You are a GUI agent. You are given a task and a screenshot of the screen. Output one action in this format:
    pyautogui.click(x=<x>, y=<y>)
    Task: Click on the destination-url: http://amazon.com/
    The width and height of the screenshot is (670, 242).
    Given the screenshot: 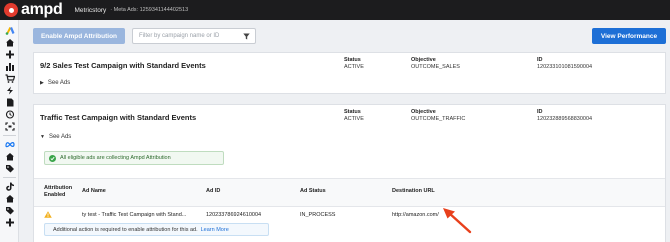 What is the action you would take?
    pyautogui.click(x=415, y=215)
    